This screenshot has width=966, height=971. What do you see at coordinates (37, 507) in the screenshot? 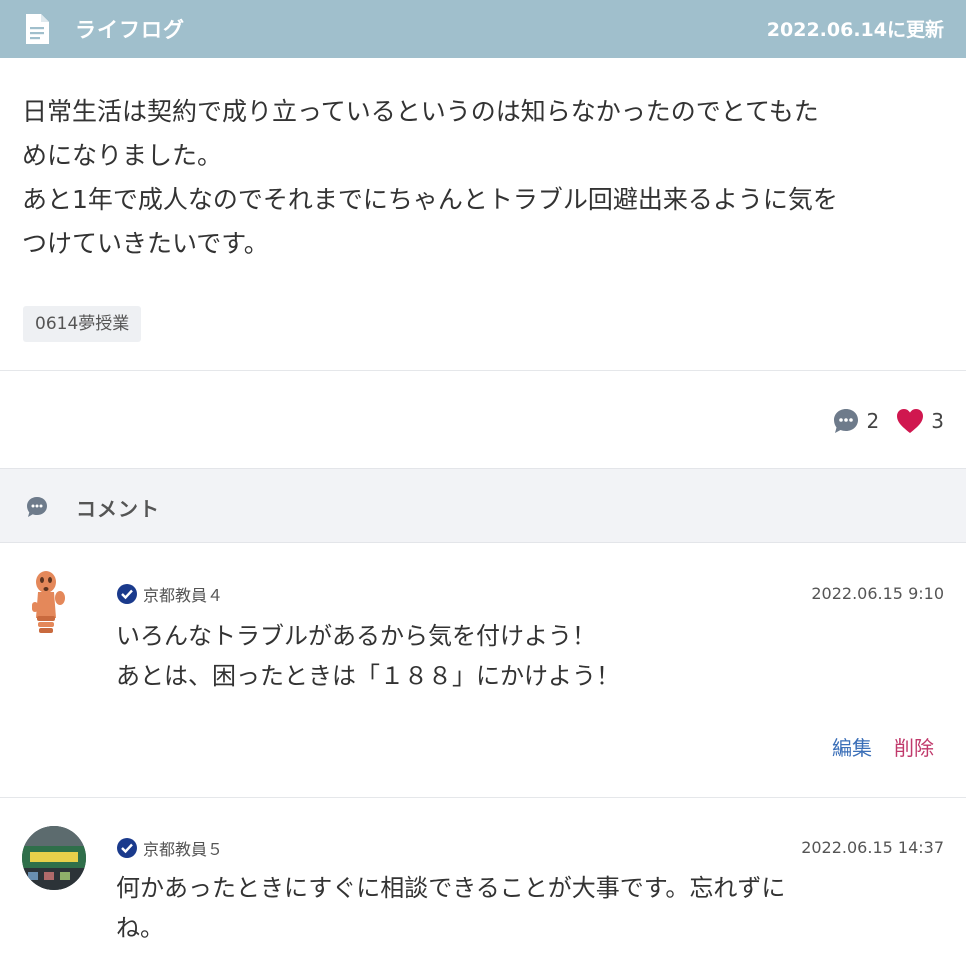
I see `comment-icon` at bounding box center [37, 507].